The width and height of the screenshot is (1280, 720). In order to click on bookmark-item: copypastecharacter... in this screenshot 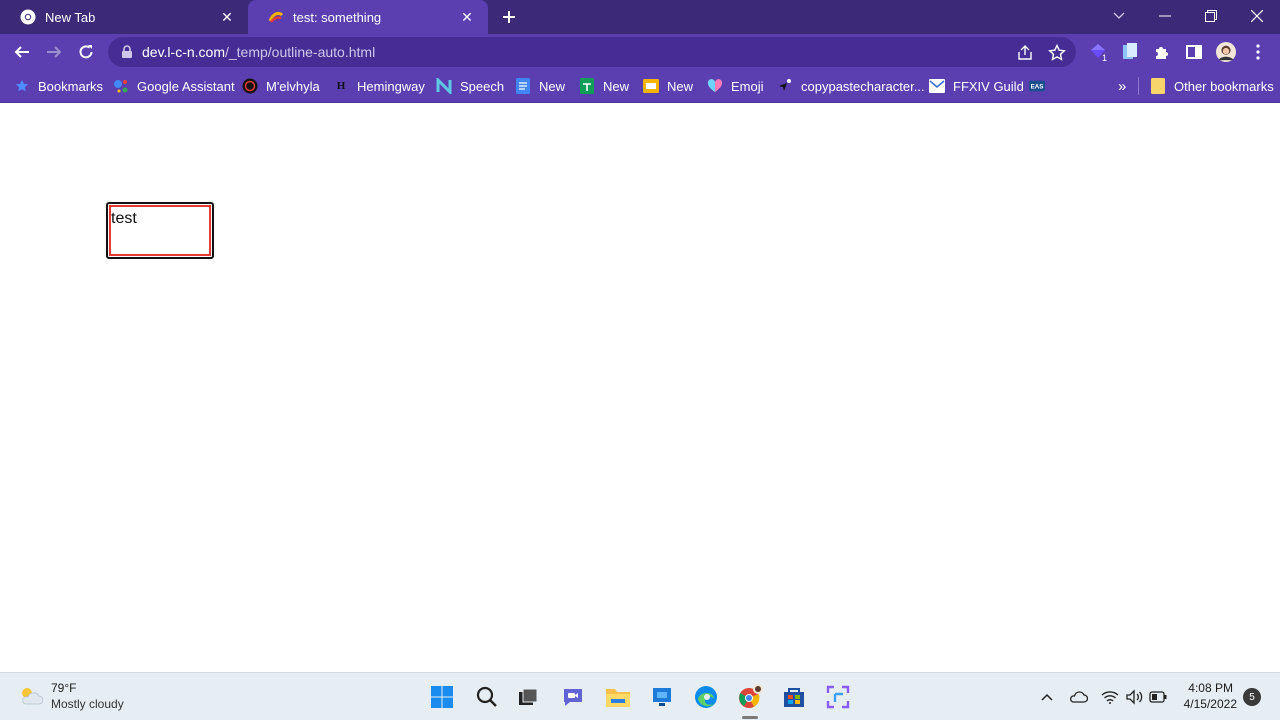, I will do `click(851, 86)`.